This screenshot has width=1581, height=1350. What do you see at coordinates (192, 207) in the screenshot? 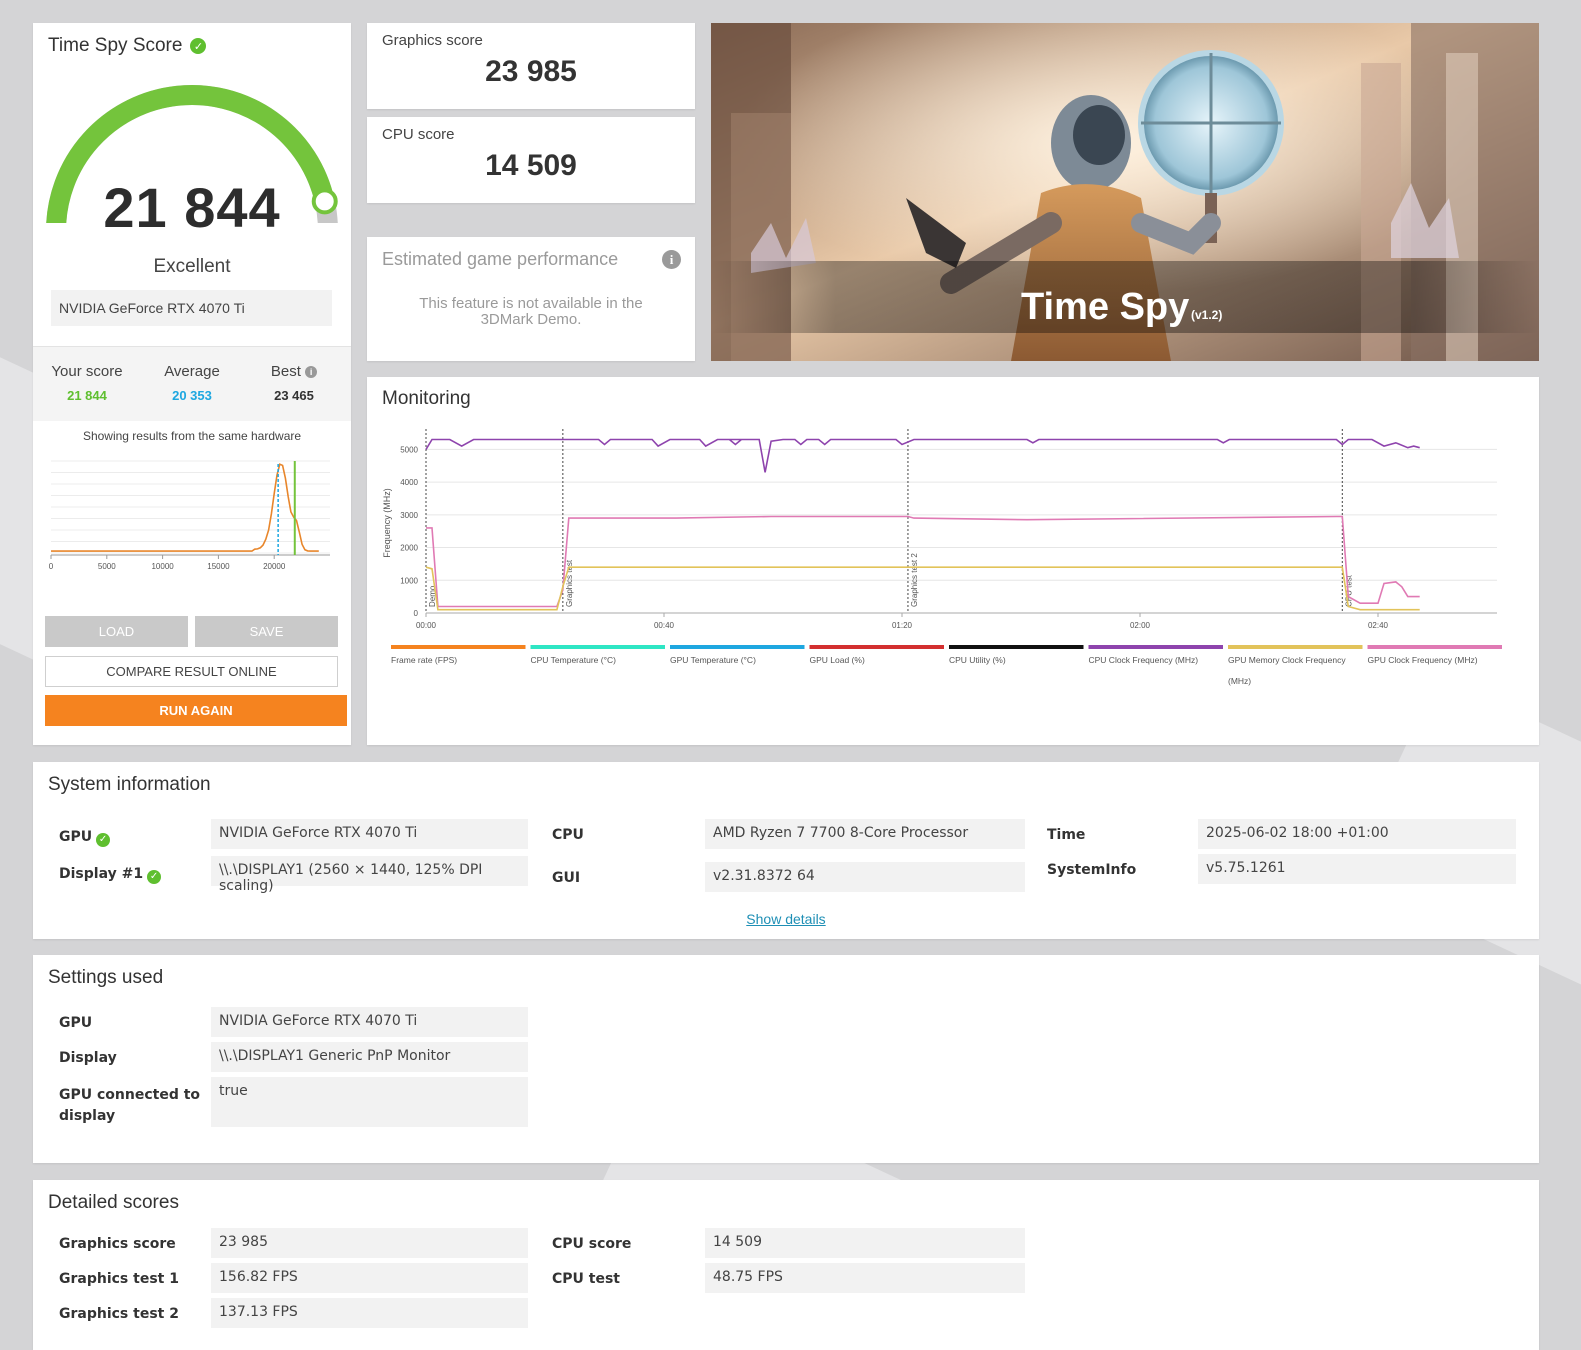
I see `total-score: 21 844` at bounding box center [192, 207].